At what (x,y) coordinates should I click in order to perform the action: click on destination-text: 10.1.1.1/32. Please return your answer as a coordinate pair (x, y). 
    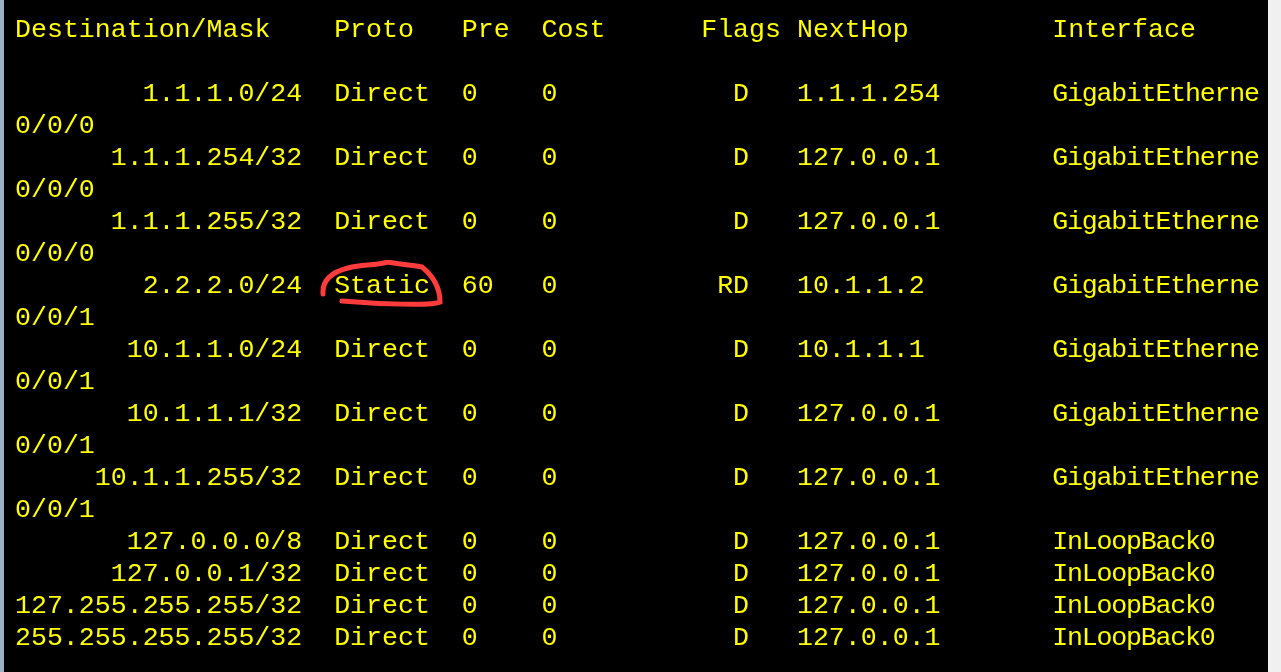
    Looking at the image, I should click on (214, 414).